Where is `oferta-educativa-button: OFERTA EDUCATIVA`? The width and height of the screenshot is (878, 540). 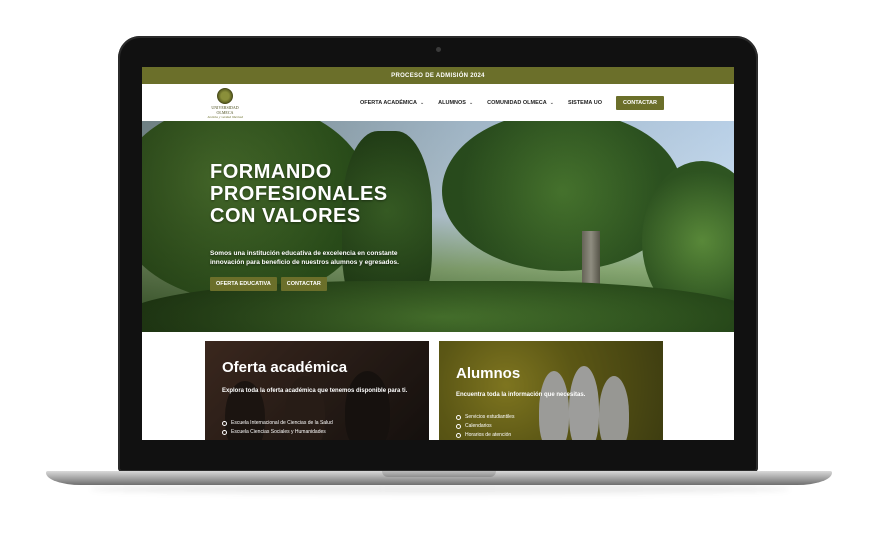 oferta-educativa-button: OFERTA EDUCATIVA is located at coordinates (243, 284).